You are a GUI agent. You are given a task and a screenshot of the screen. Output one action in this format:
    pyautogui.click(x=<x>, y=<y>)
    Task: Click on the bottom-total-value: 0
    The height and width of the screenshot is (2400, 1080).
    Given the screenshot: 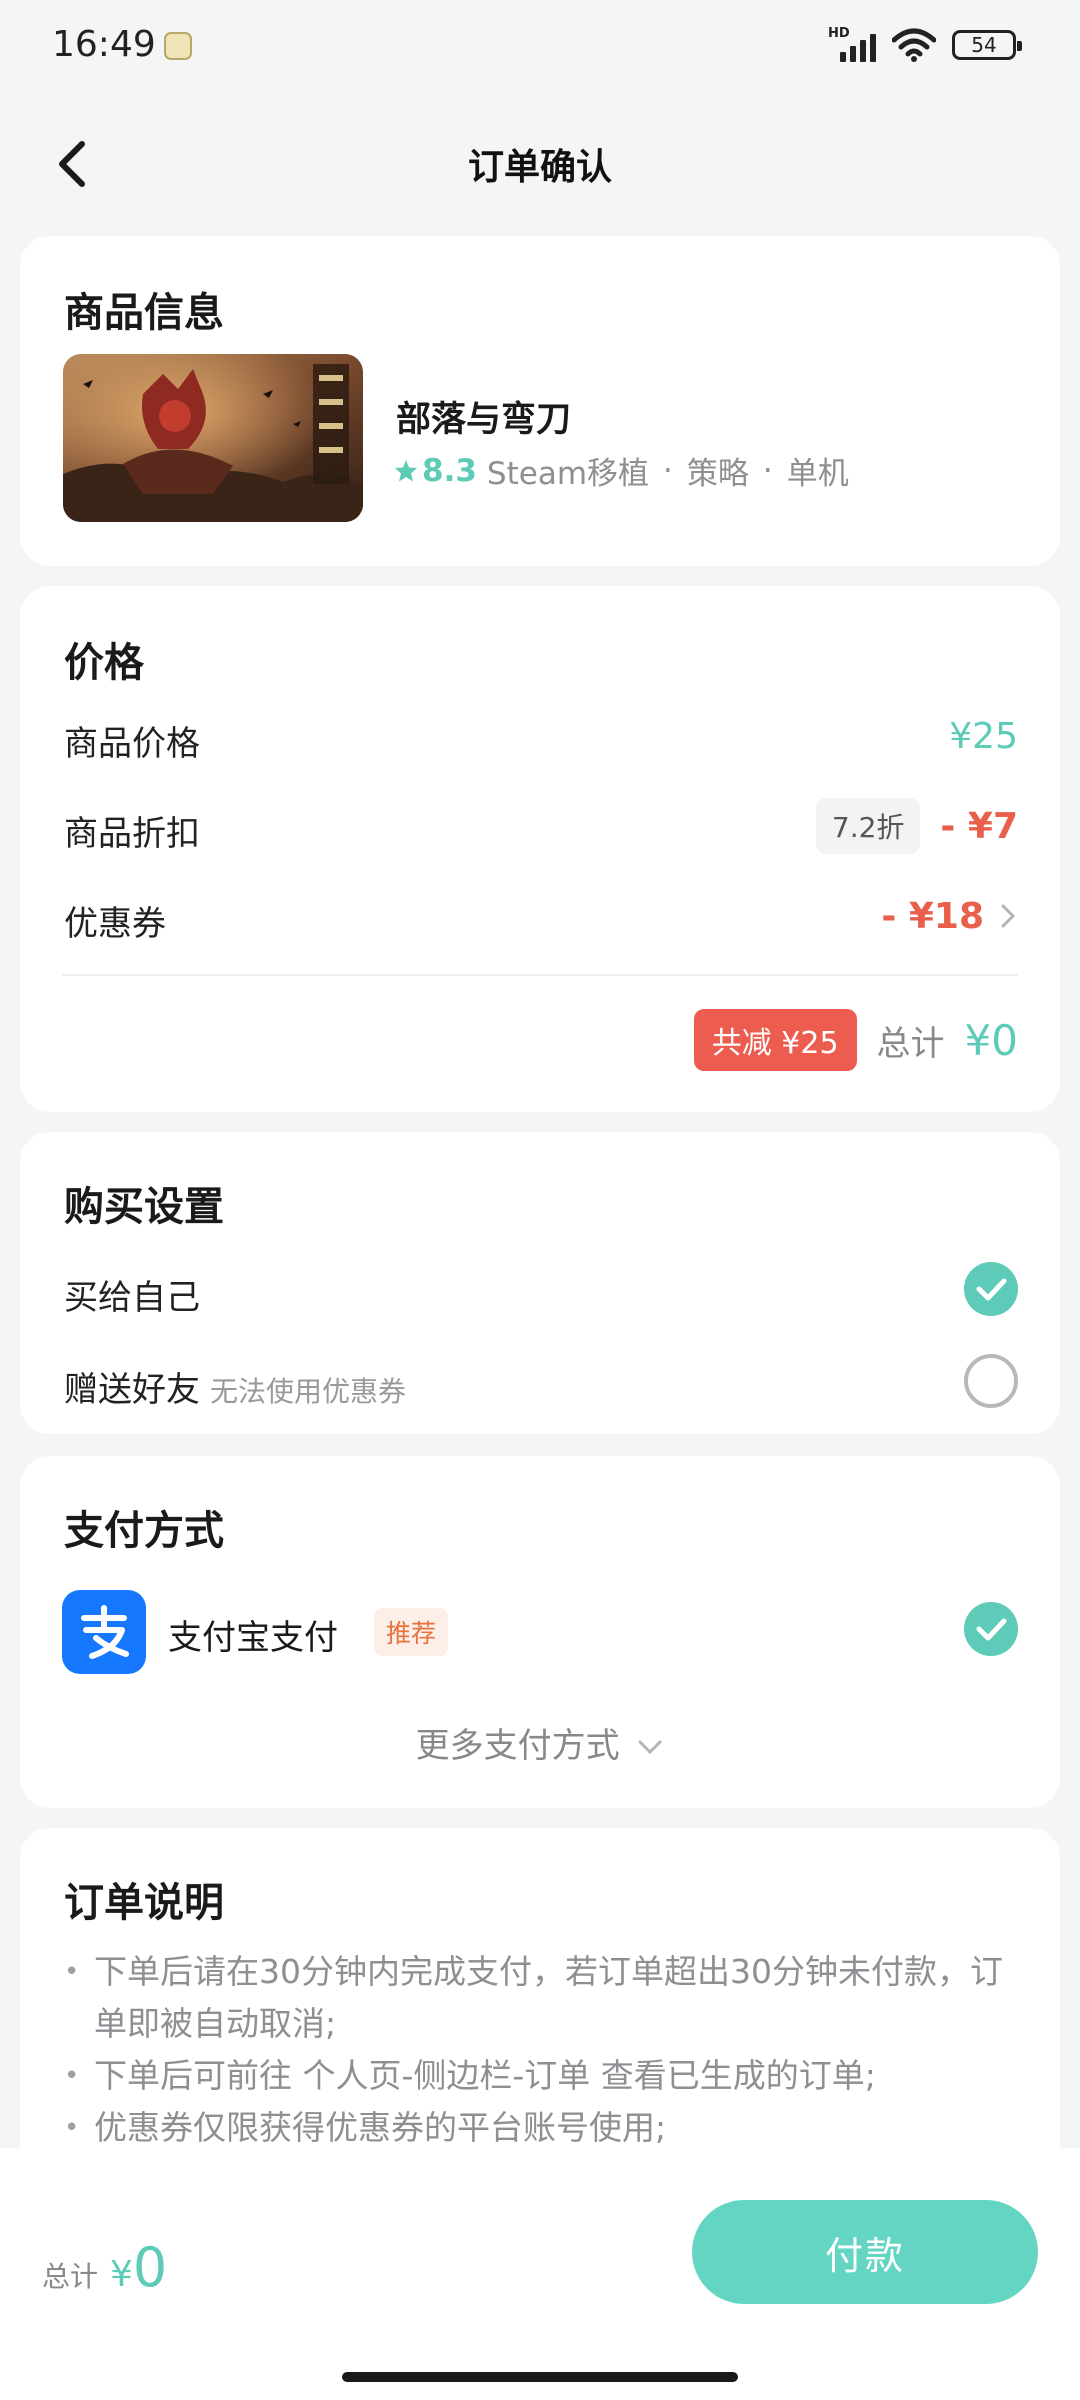 What is the action you would take?
    pyautogui.click(x=150, y=2267)
    